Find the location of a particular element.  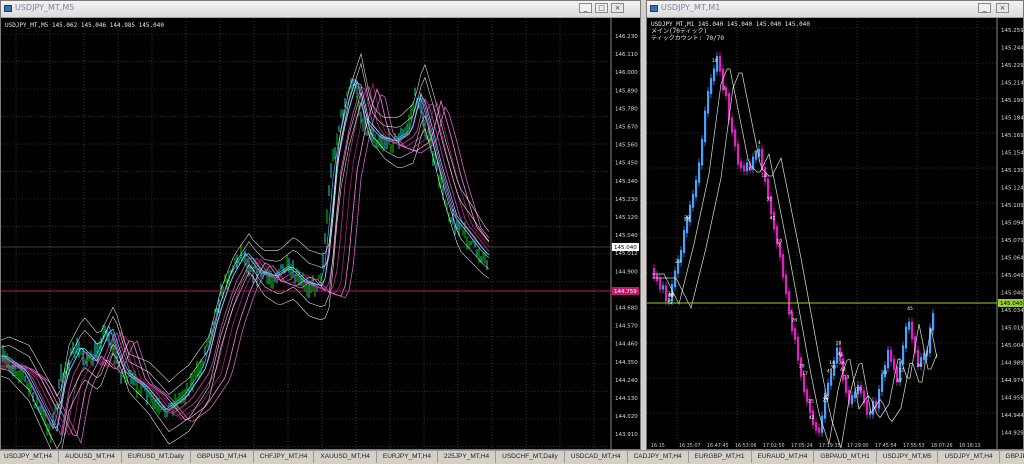

tick-count-annotation: 10 is located at coordinates (715, 61).